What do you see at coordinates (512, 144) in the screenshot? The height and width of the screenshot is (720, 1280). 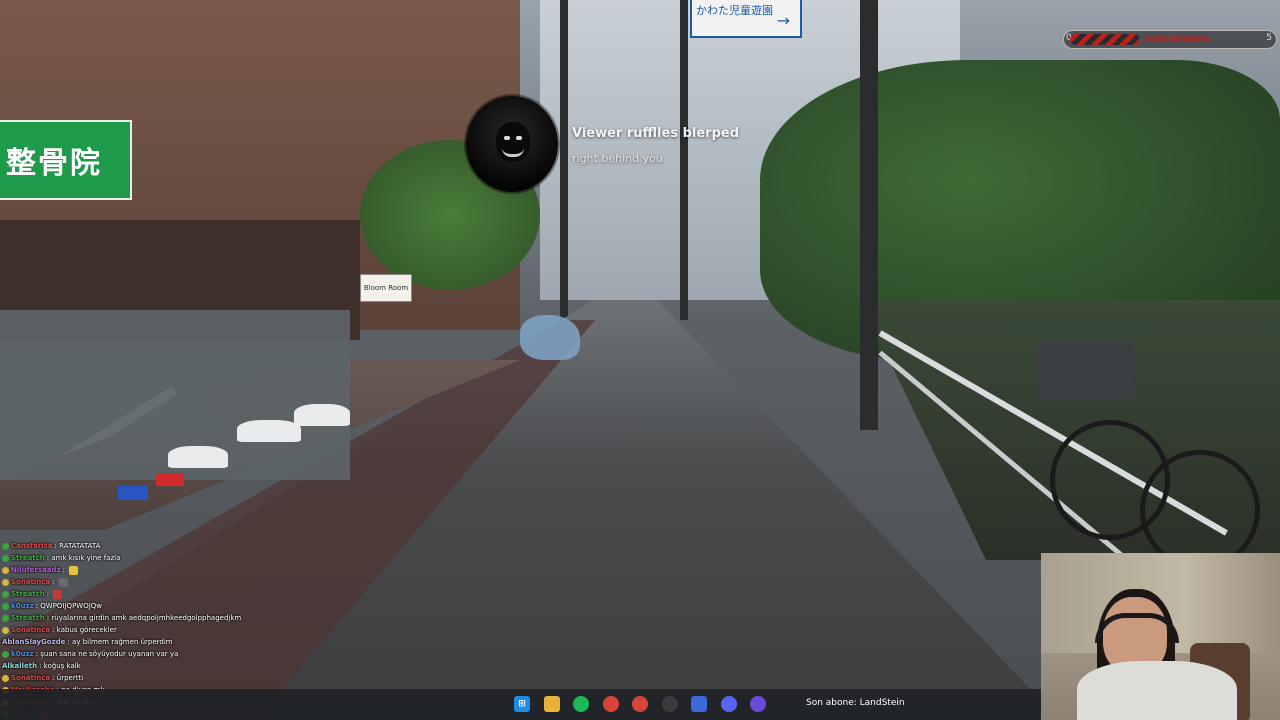 I see `notification-avatar` at bounding box center [512, 144].